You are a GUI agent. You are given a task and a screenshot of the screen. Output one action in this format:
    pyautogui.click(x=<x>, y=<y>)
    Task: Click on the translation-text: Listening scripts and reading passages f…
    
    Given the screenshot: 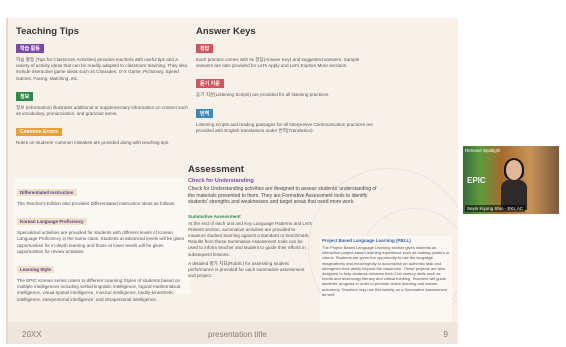 What is the action you would take?
    pyautogui.click(x=284, y=127)
    